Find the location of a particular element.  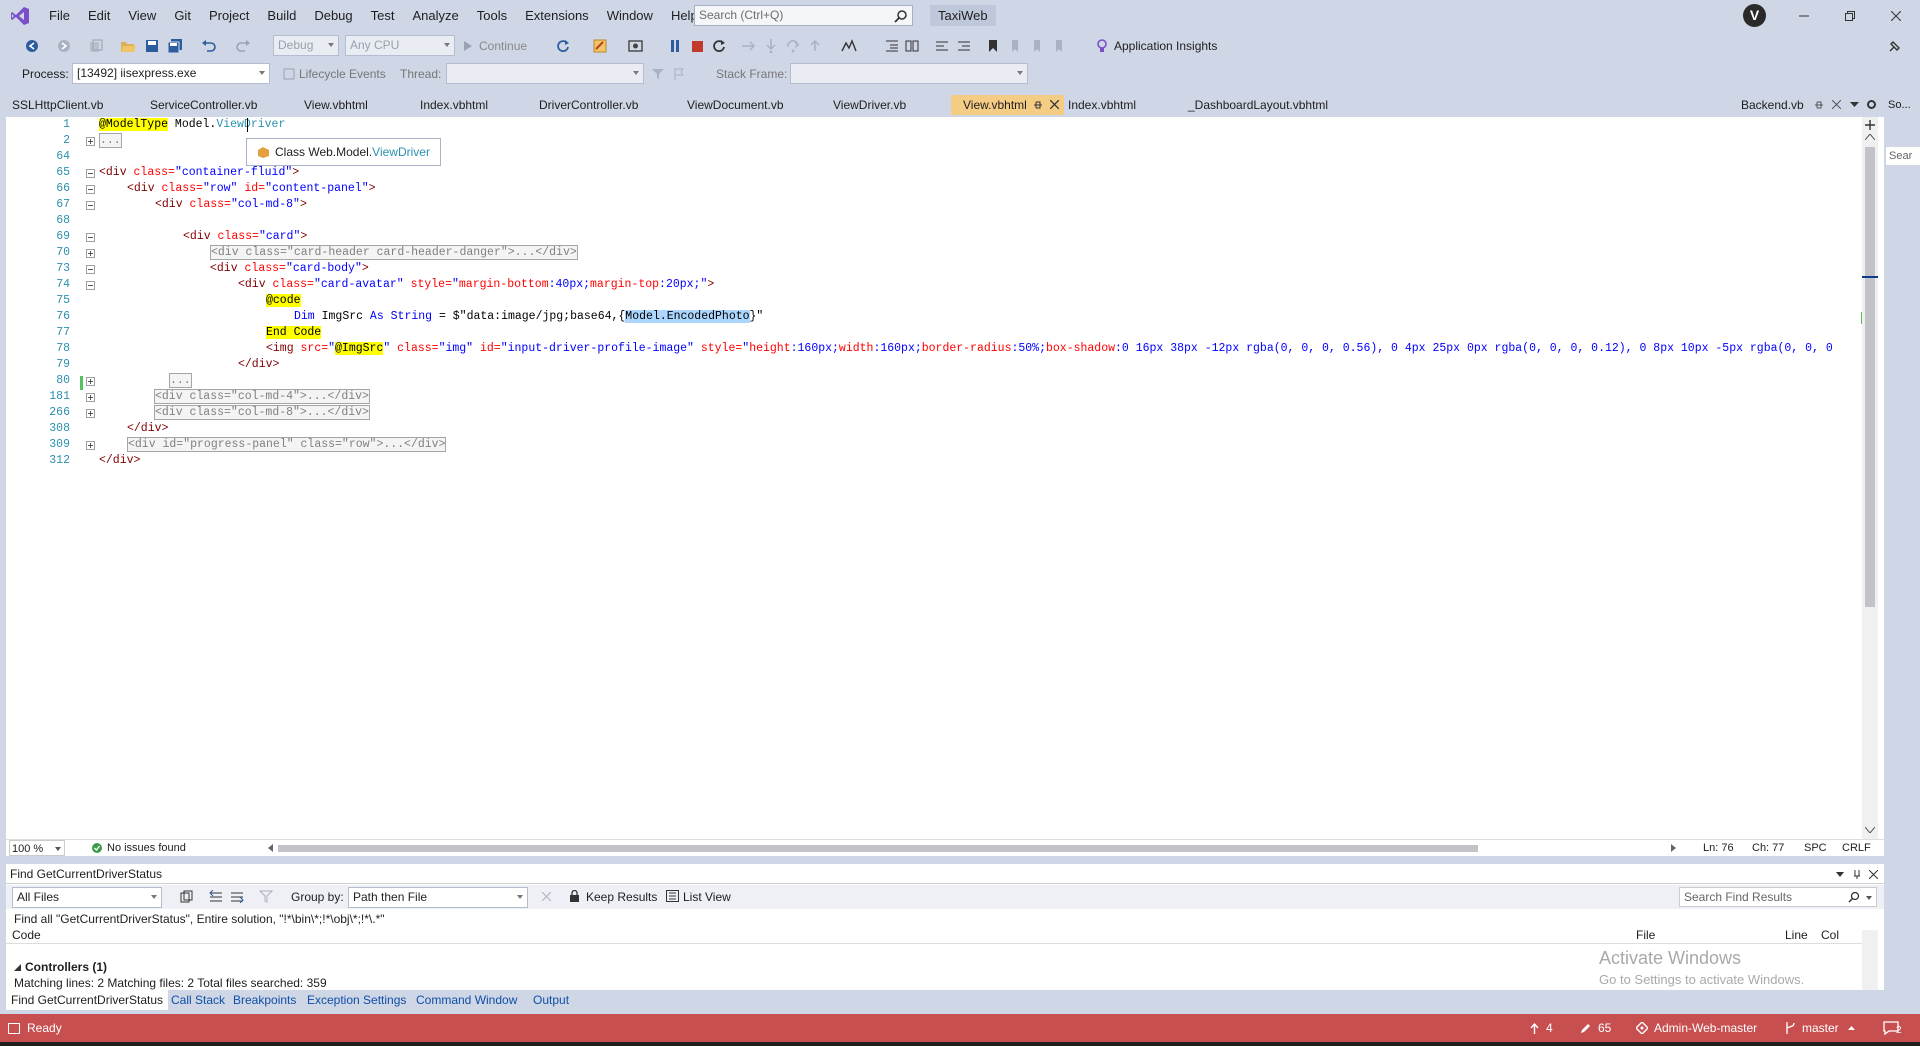

tab-viewdocument: ViewDocument.vb is located at coordinates (751, 105).